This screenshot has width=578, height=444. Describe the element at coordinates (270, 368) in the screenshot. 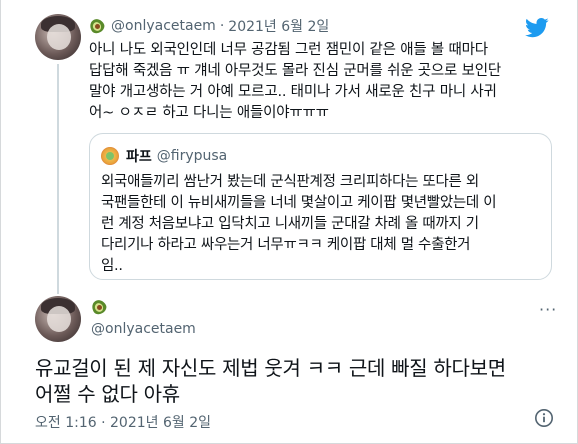

I see `main-text-line: 유교걸이 된 제 자신도 제법 웃겨 ㅋㅋ 근데 빠질 하다보면` at that location.